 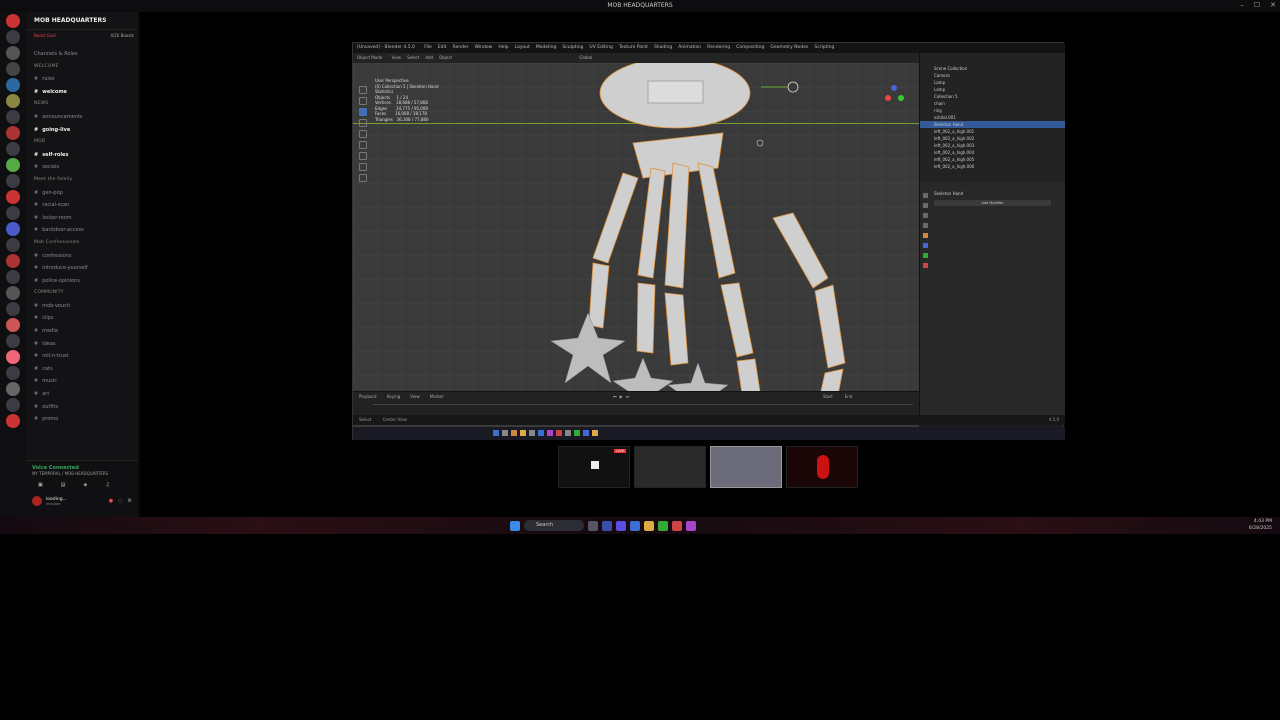 What do you see at coordinates (37, 501) in the screenshot?
I see `avatar` at bounding box center [37, 501].